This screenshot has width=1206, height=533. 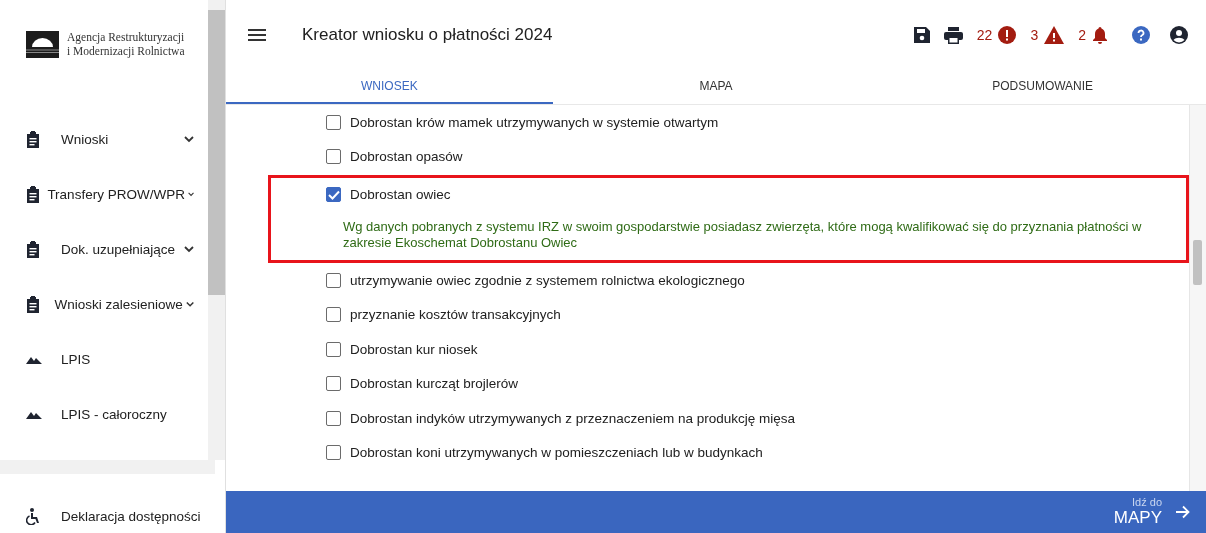 What do you see at coordinates (1100, 35) in the screenshot?
I see `bell-icon` at bounding box center [1100, 35].